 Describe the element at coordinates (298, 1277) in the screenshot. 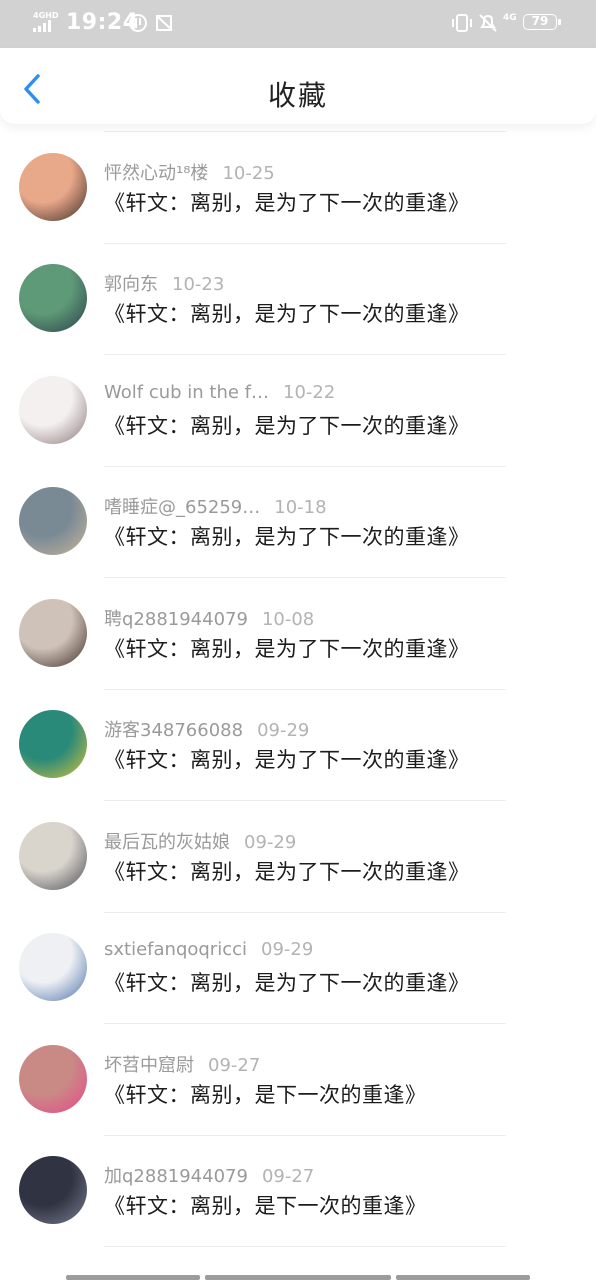

I see `nav-hint-bar` at that location.